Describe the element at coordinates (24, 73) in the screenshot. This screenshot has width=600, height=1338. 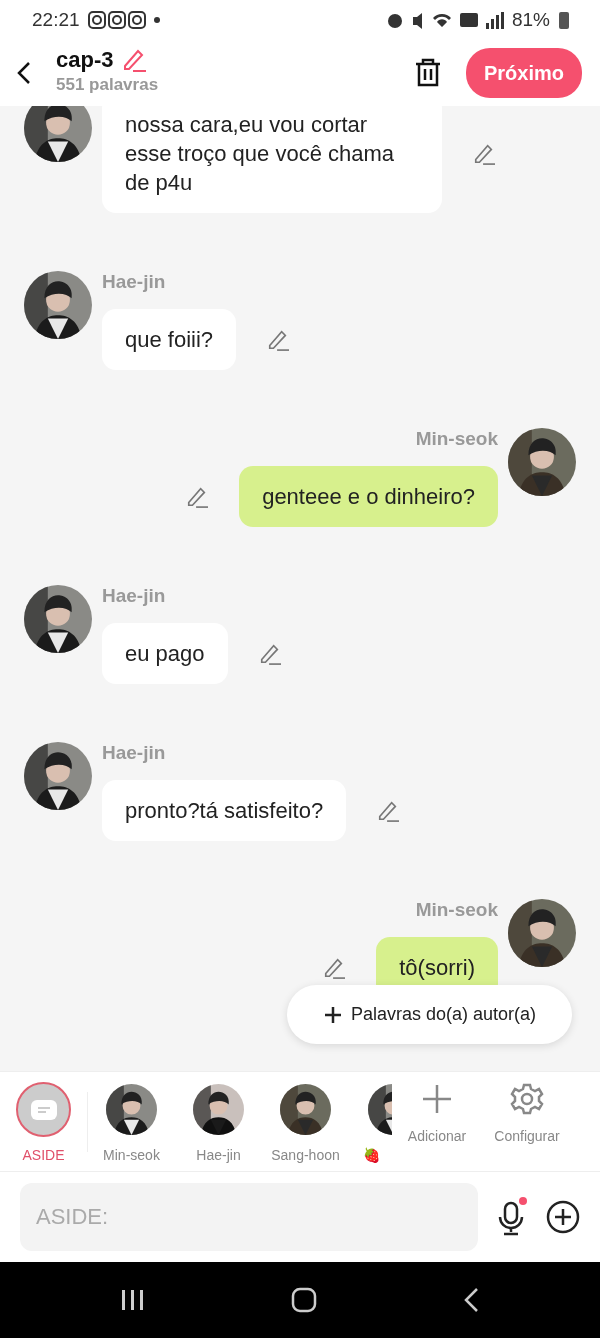
I see `back-icon` at that location.